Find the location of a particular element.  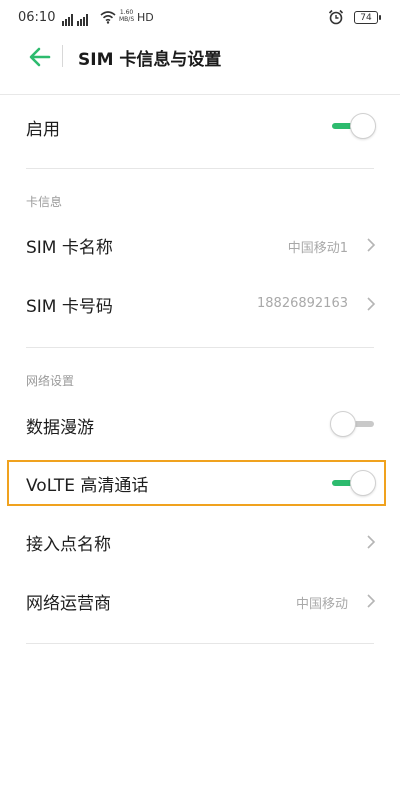

header-bottom-line is located at coordinates (200, 94).